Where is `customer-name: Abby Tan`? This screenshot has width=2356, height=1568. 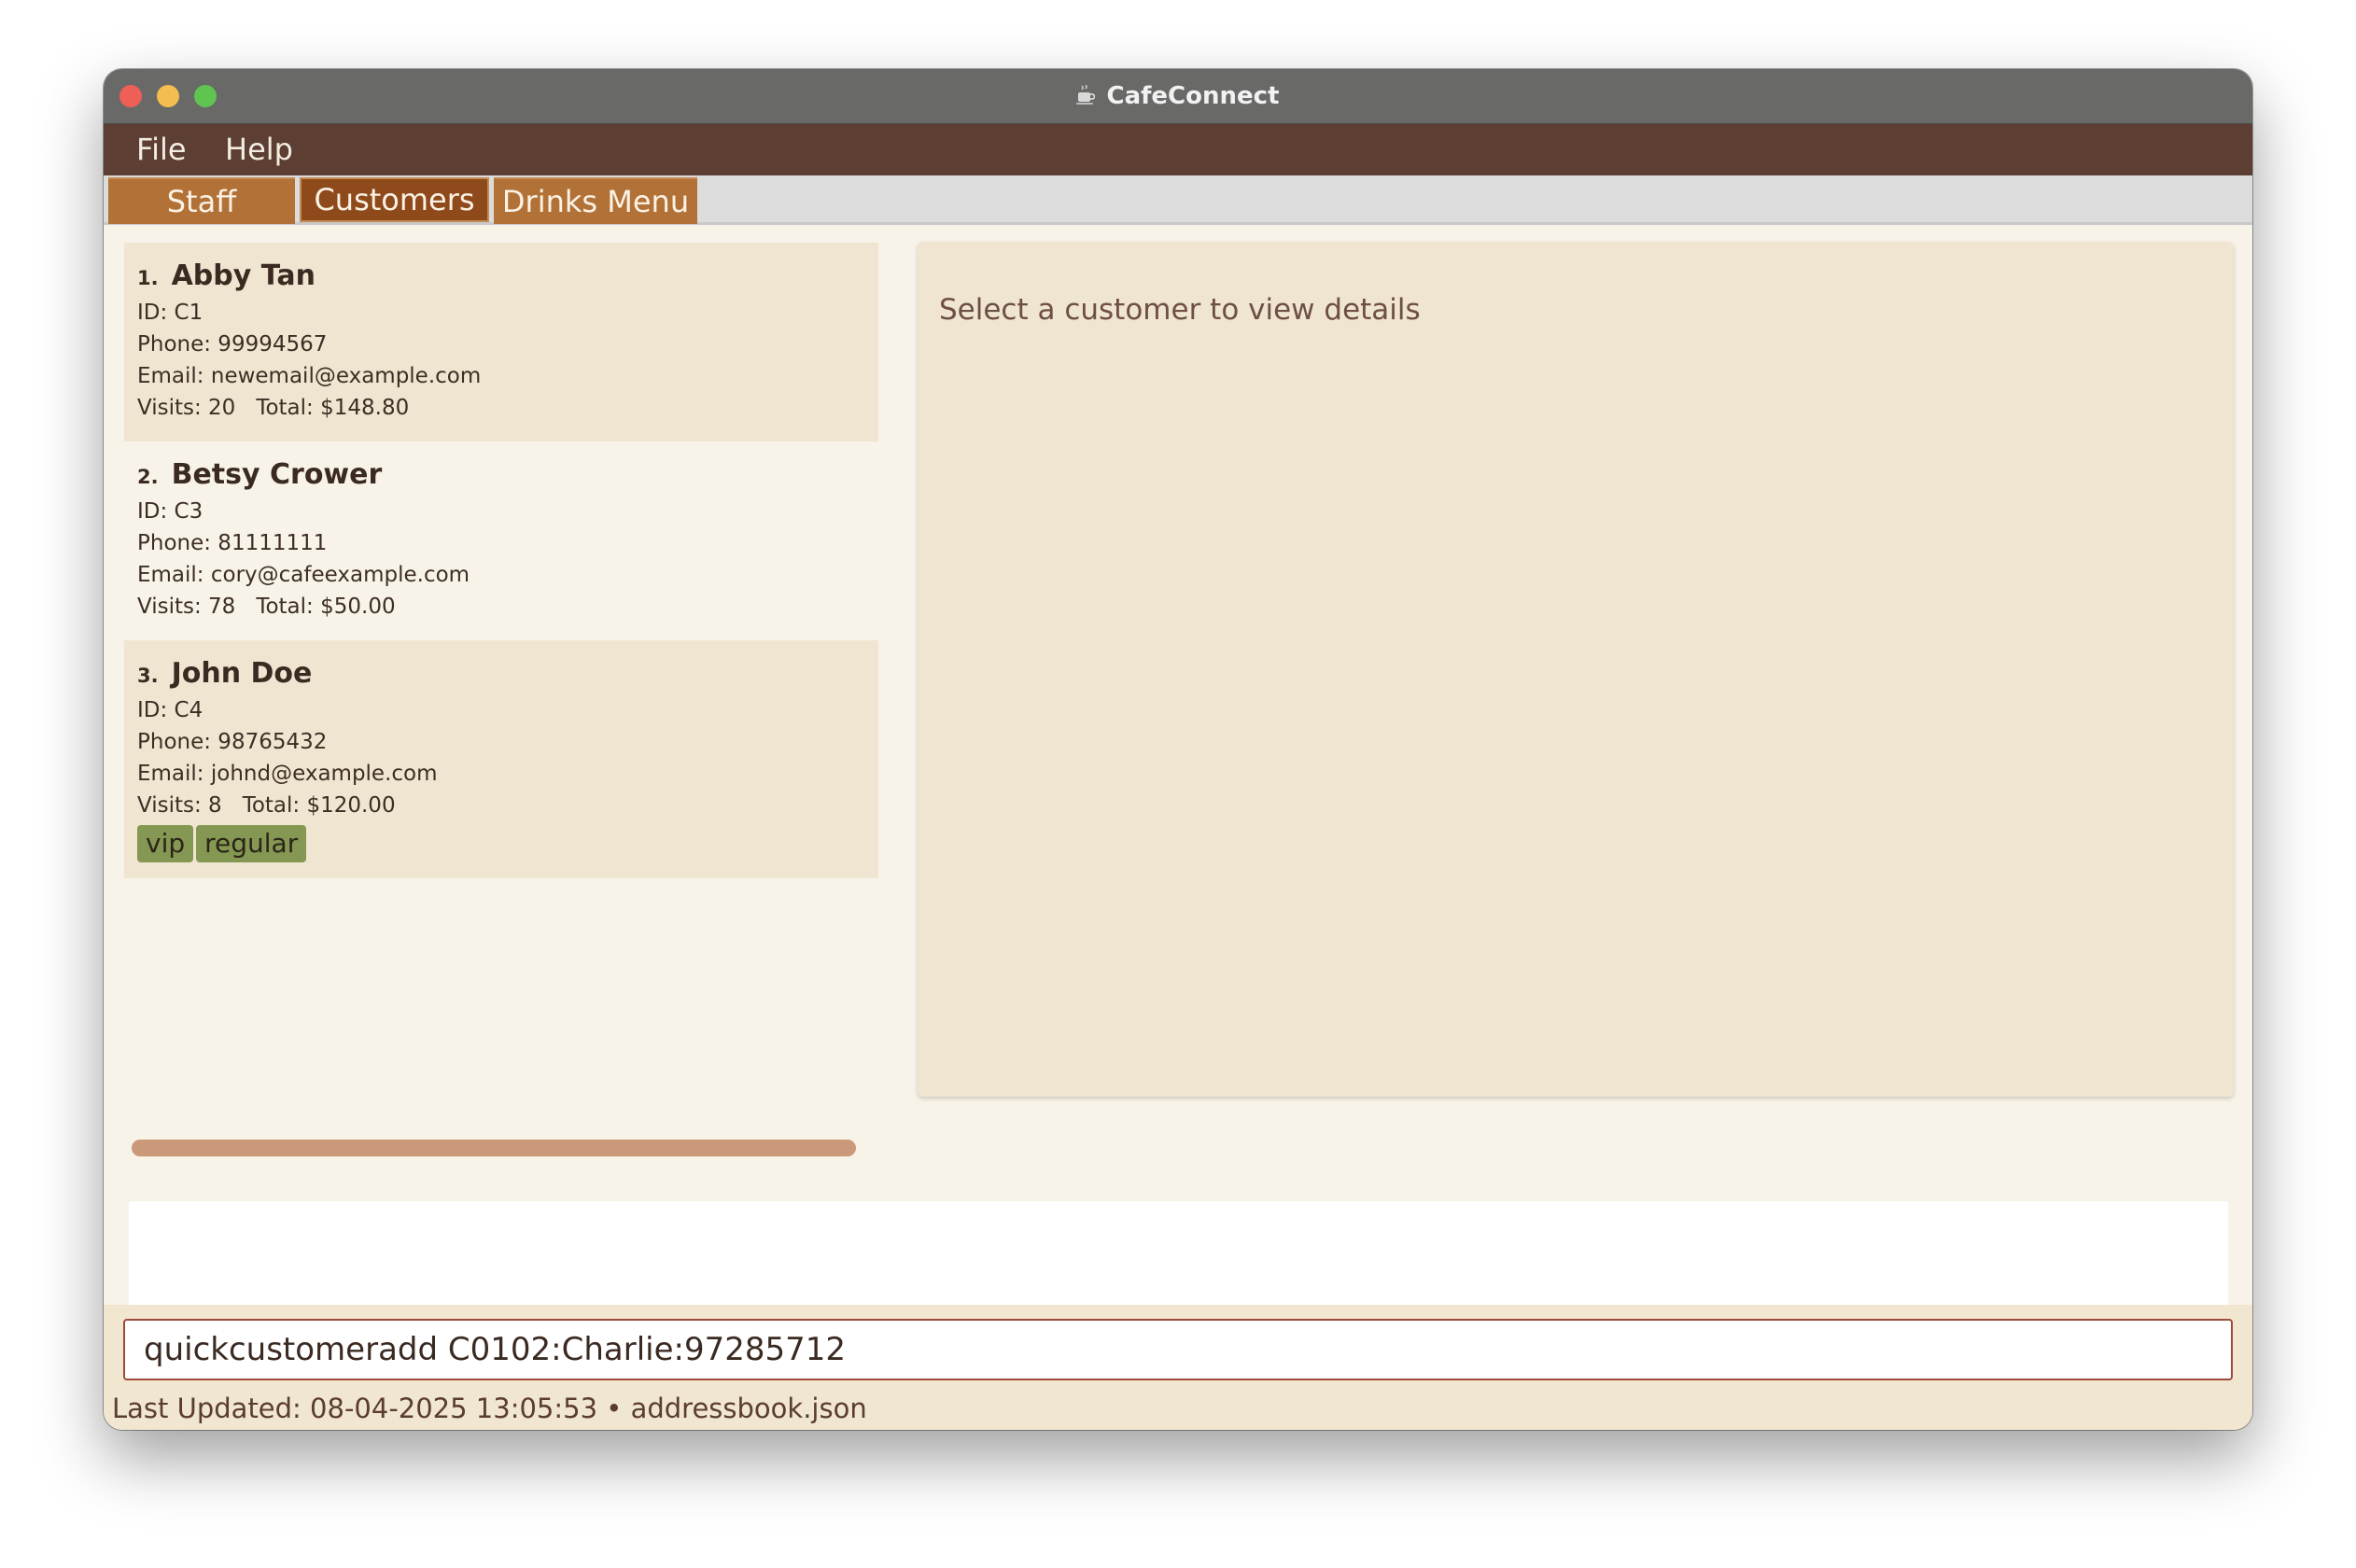 customer-name: Abby Tan is located at coordinates (243, 275).